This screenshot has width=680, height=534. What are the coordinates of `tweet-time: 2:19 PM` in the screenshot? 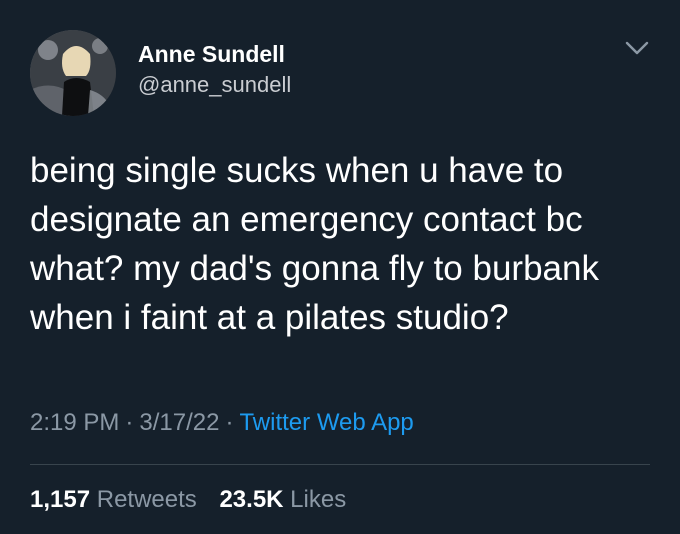 It's located at (74, 422).